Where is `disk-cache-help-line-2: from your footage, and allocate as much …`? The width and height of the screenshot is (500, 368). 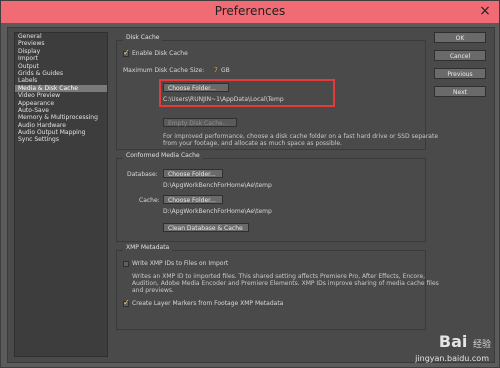 disk-cache-help-line-2: from your footage, and allocate as much … is located at coordinates (252, 143).